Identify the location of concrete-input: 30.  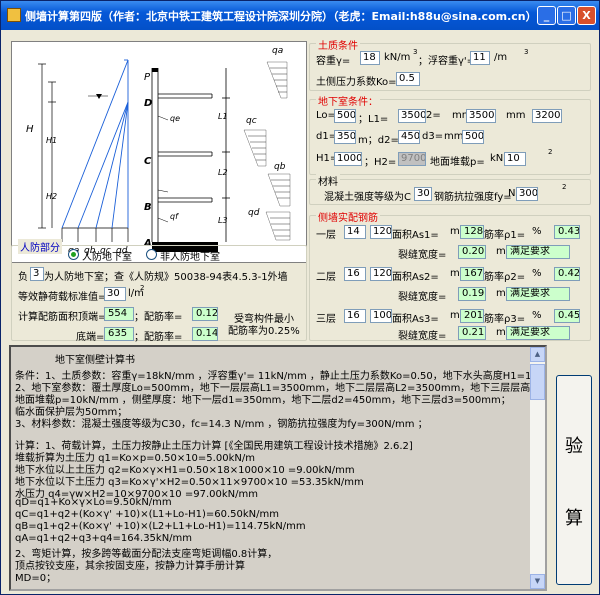
(423, 194).